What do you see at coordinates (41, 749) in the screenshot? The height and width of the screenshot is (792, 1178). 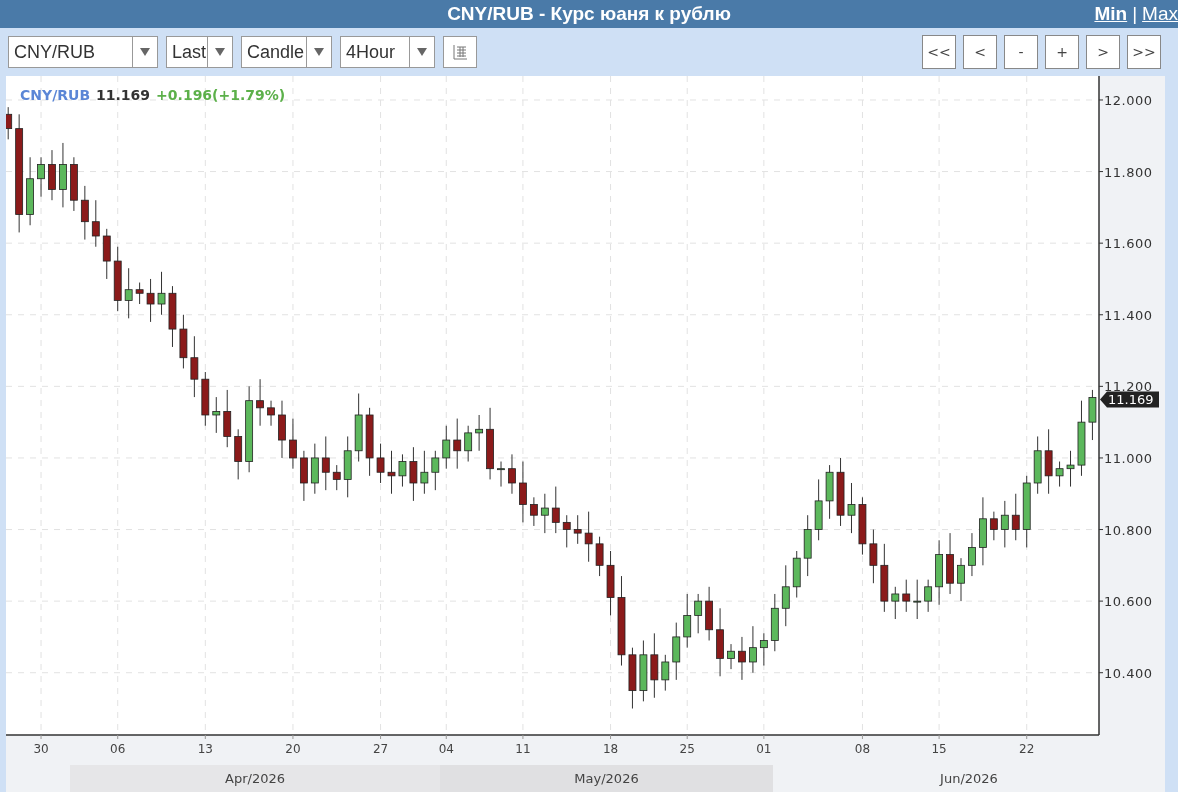 I see `axis-label: 30` at bounding box center [41, 749].